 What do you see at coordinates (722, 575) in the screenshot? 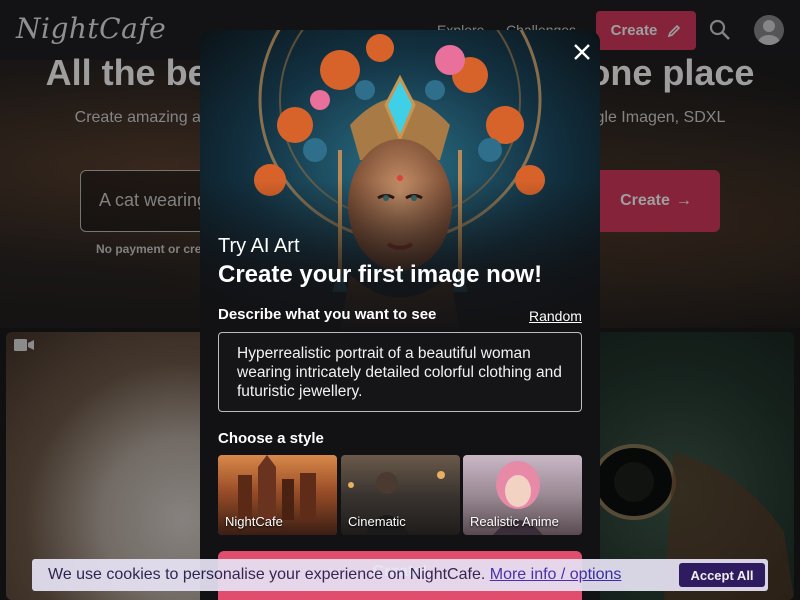
I see `cookie-accept-button: Accept All` at bounding box center [722, 575].